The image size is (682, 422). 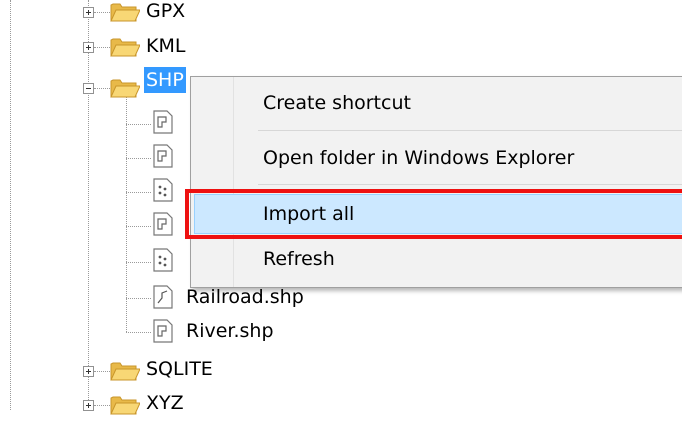 What do you see at coordinates (438, 259) in the screenshot?
I see `menu-item-refresh: Refresh` at bounding box center [438, 259].